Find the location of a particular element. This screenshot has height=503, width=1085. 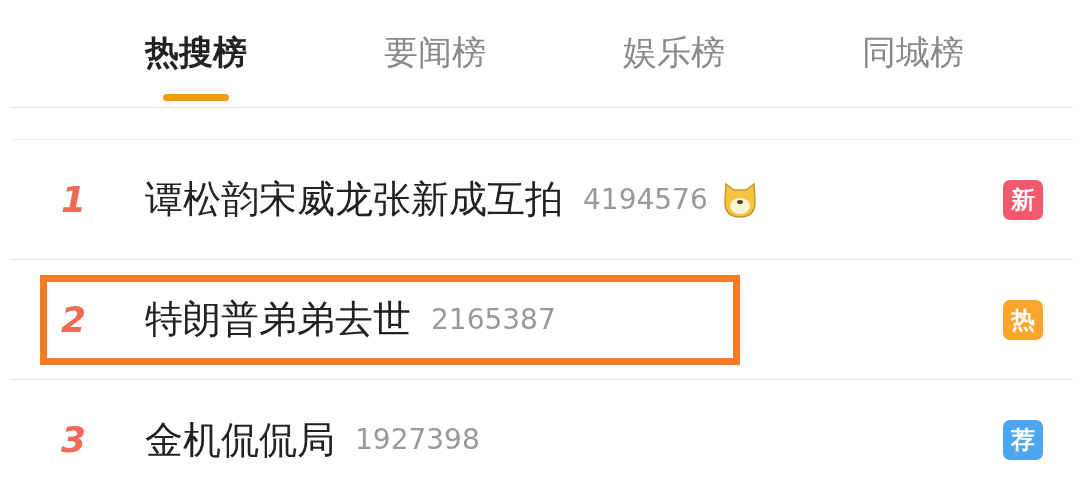

entry: 3 金机侃侃局 1927398 is located at coordinates (263, 440).